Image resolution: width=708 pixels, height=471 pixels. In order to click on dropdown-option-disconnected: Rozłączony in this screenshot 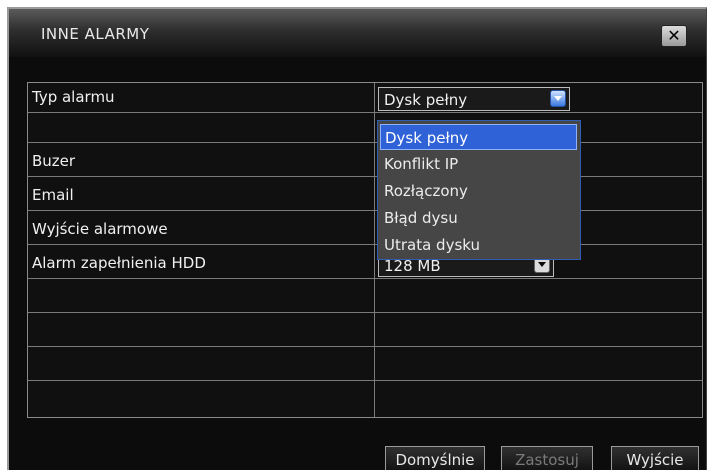, I will do `click(478, 191)`.